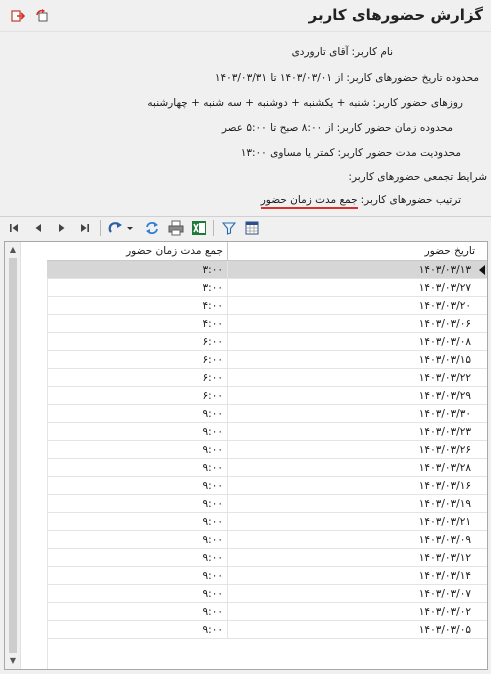 Image resolution: width=491 pixels, height=674 pixels. What do you see at coordinates (267, 630) in the screenshot?
I see `table-row: ۹:۰۰ ۱۴۰۳/۰۳/۰۵` at bounding box center [267, 630].